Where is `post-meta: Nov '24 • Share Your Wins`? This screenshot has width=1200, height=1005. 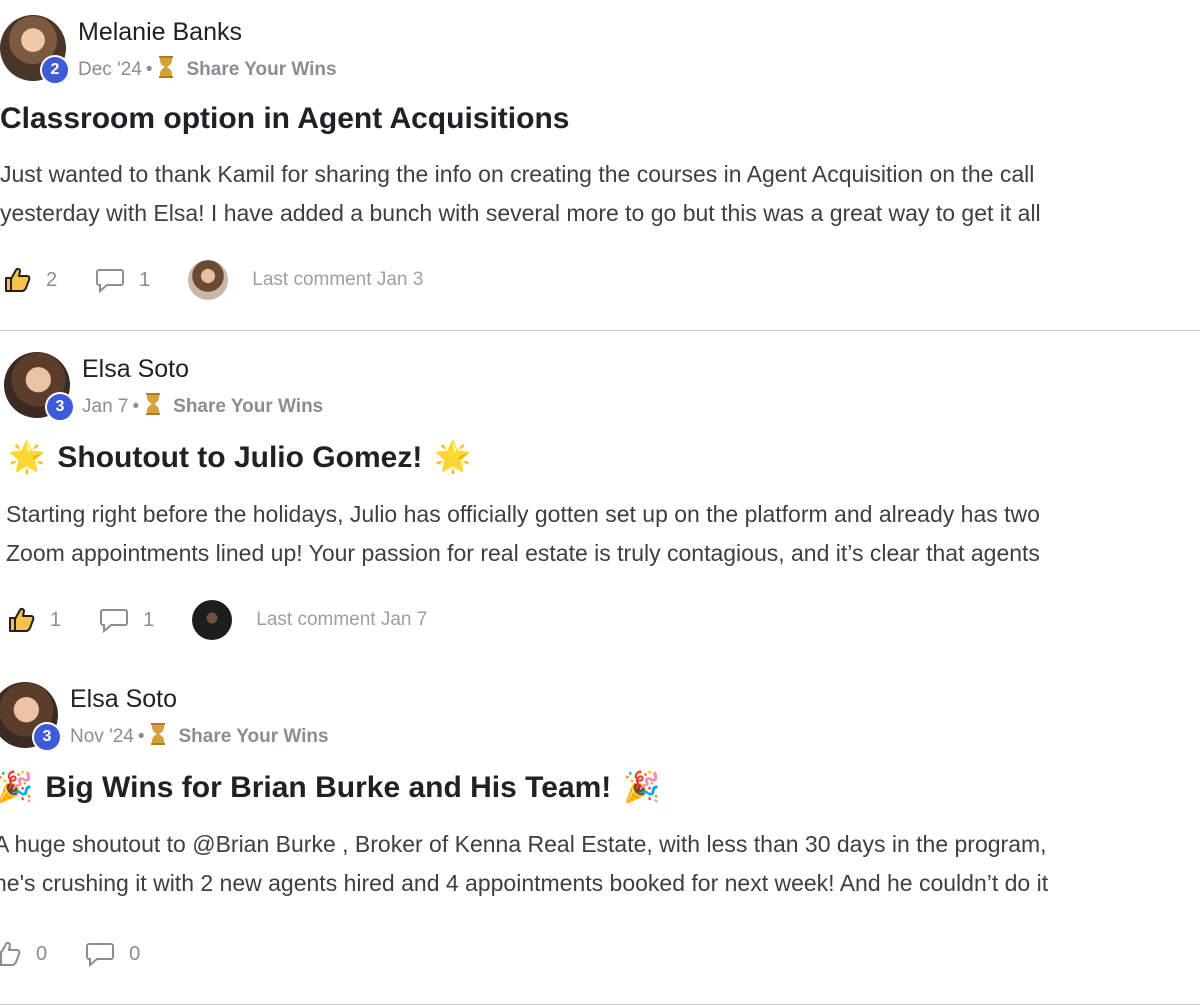 post-meta: Nov '24 • Share Your Wins is located at coordinates (199, 737).